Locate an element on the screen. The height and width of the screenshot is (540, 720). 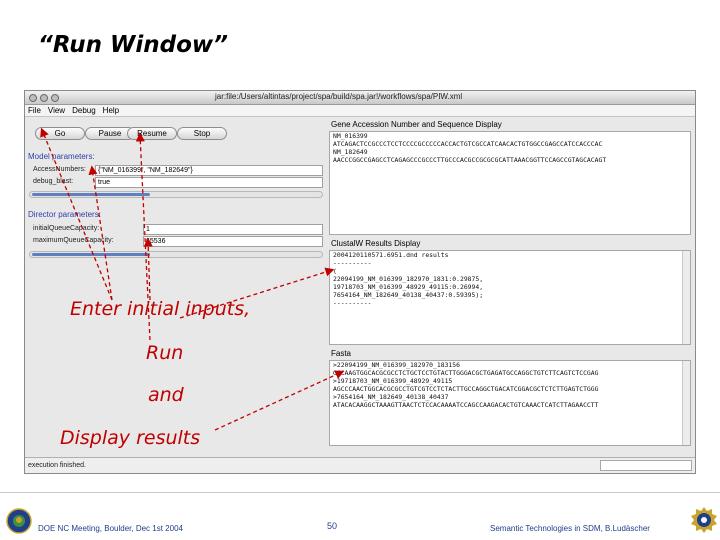
clustalw-scrollbar is located at coordinates (686, 297).